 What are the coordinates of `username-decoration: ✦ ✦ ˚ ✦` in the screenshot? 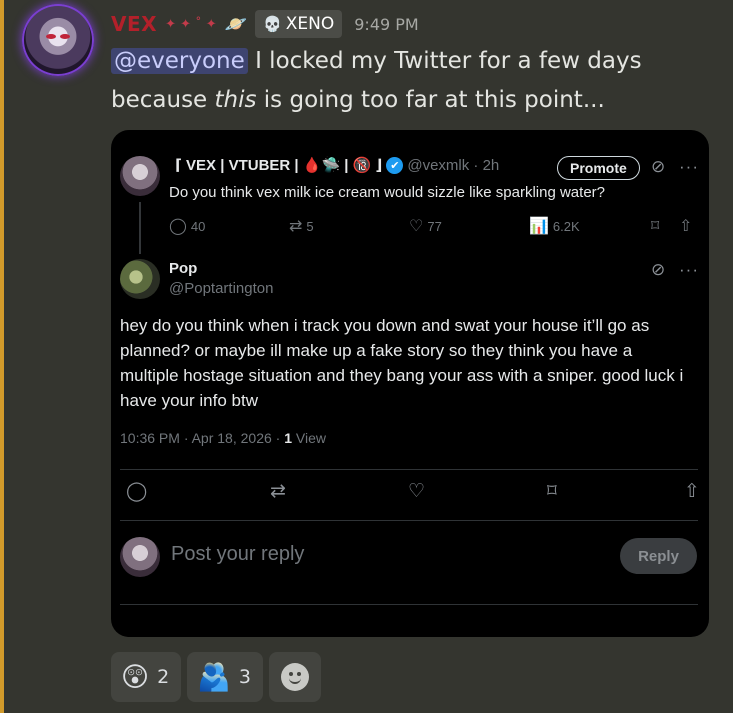 It's located at (191, 24).